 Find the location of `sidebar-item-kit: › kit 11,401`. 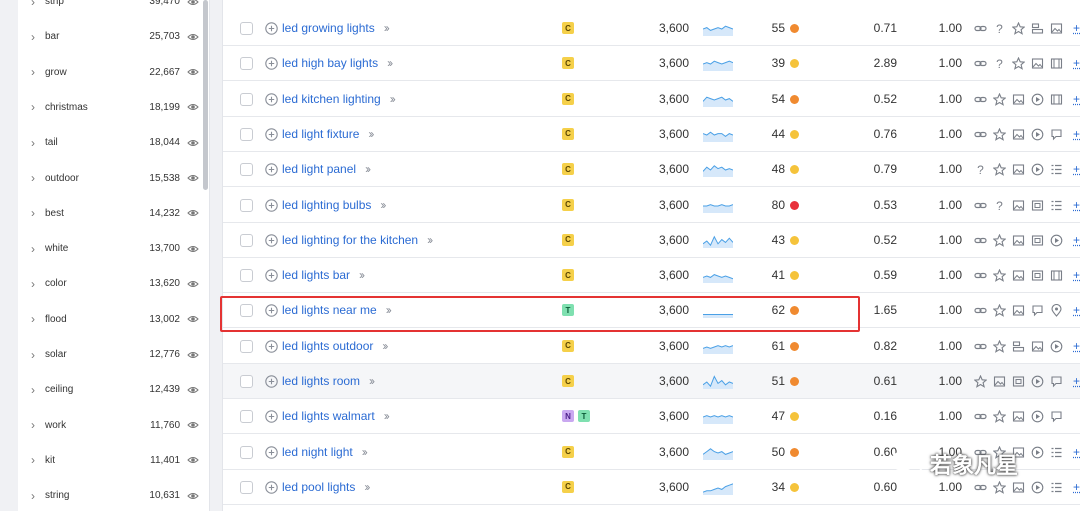

sidebar-item-kit: › kit 11,401 is located at coordinates (114, 460).